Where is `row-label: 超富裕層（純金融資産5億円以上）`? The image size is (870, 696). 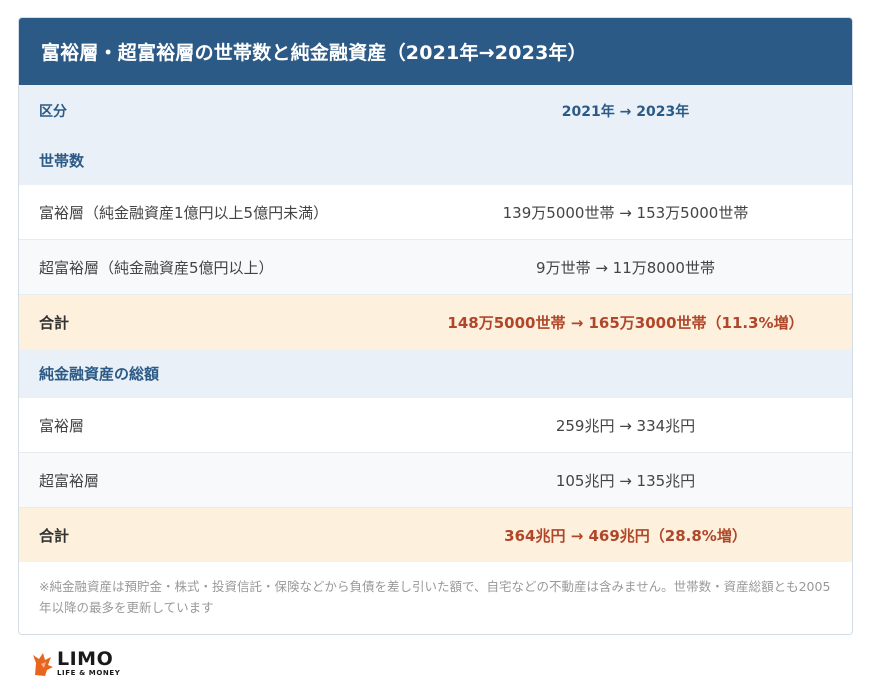 row-label: 超富裕層（純金融資産5億円以上） is located at coordinates (209, 267).